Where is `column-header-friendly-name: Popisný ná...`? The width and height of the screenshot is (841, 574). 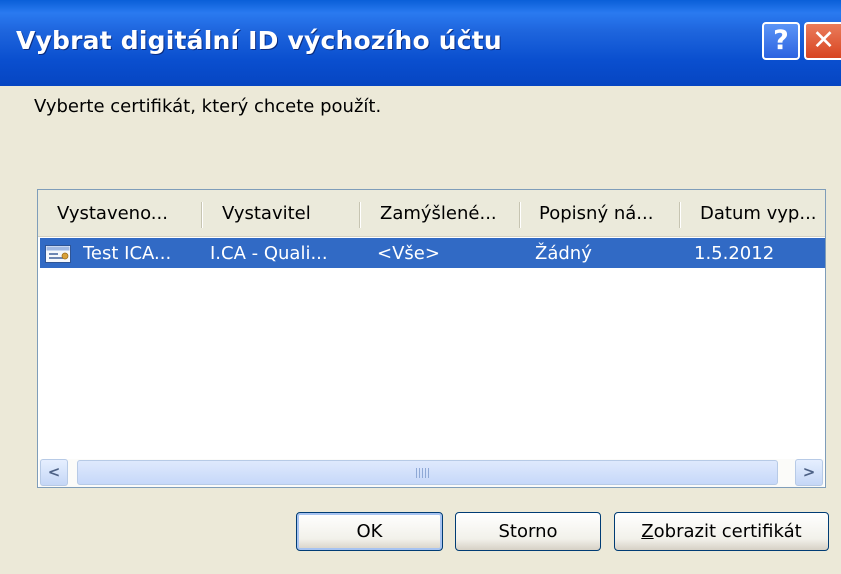 column-header-friendly-name: Popisný ná... is located at coordinates (600, 213).